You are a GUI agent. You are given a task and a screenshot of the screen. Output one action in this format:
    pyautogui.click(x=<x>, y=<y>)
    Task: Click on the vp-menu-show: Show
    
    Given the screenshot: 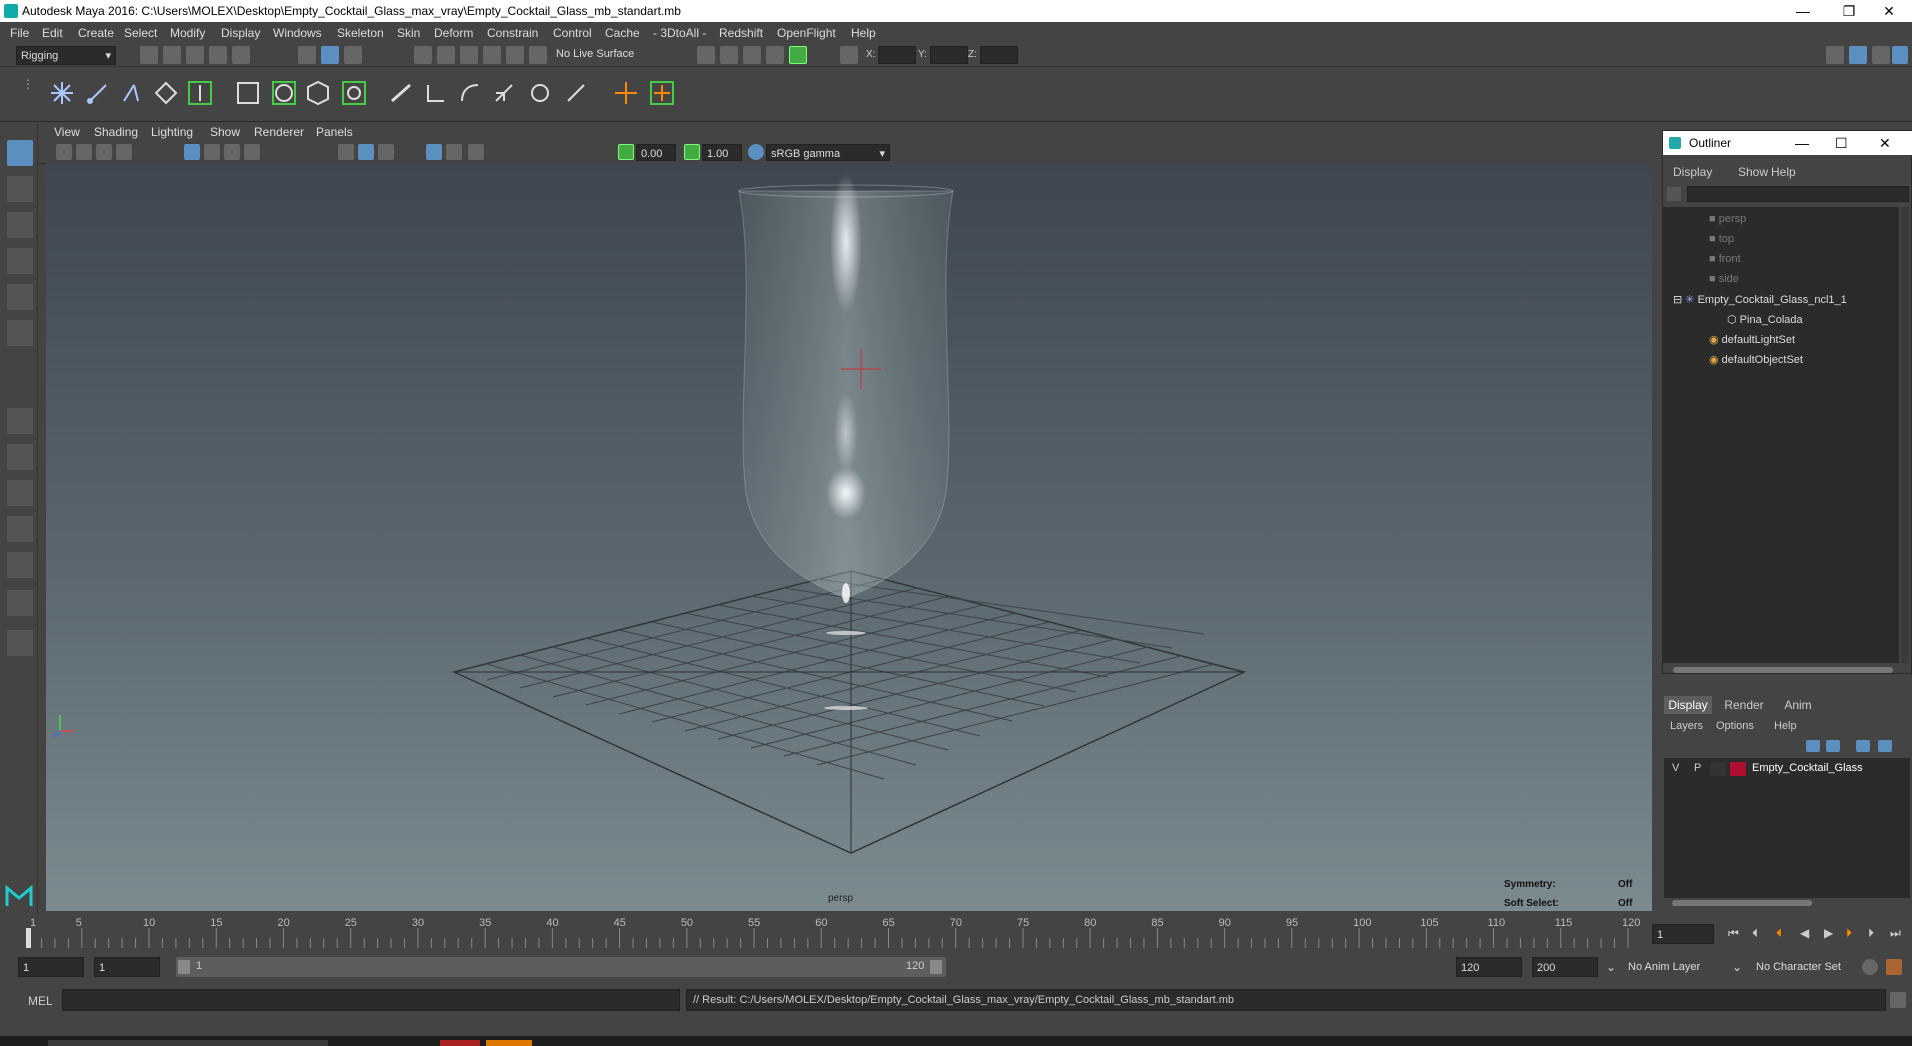 What is the action you would take?
    pyautogui.click(x=225, y=132)
    